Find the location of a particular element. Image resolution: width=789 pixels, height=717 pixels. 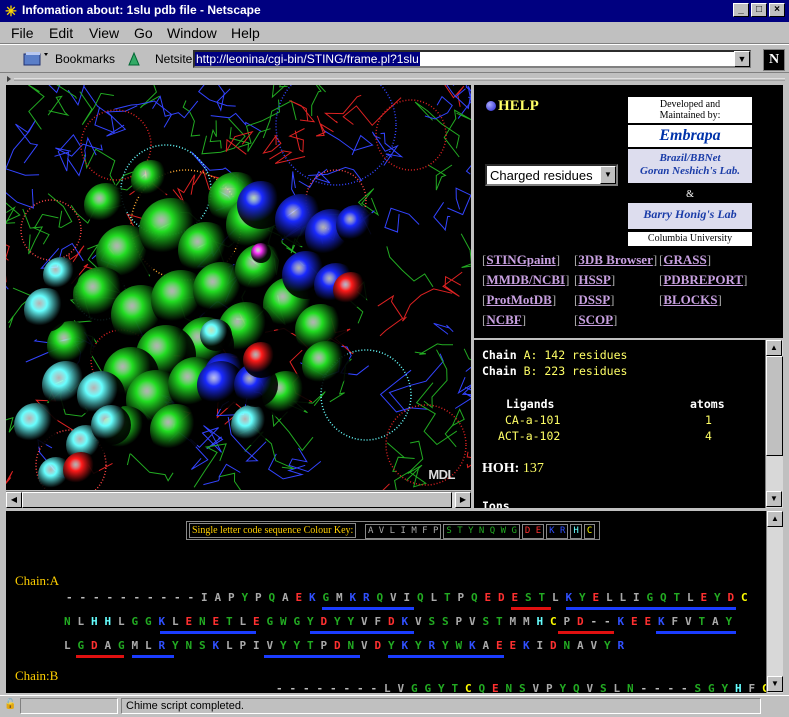

info-vertical-scrollbar: ▲ ▼ is located at coordinates (774, 424).